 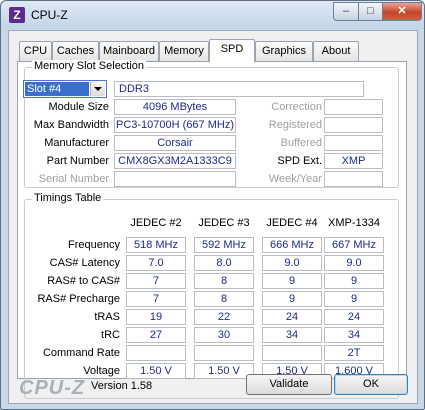 I want to click on version-text: Version 1.58, so click(x=122, y=386).